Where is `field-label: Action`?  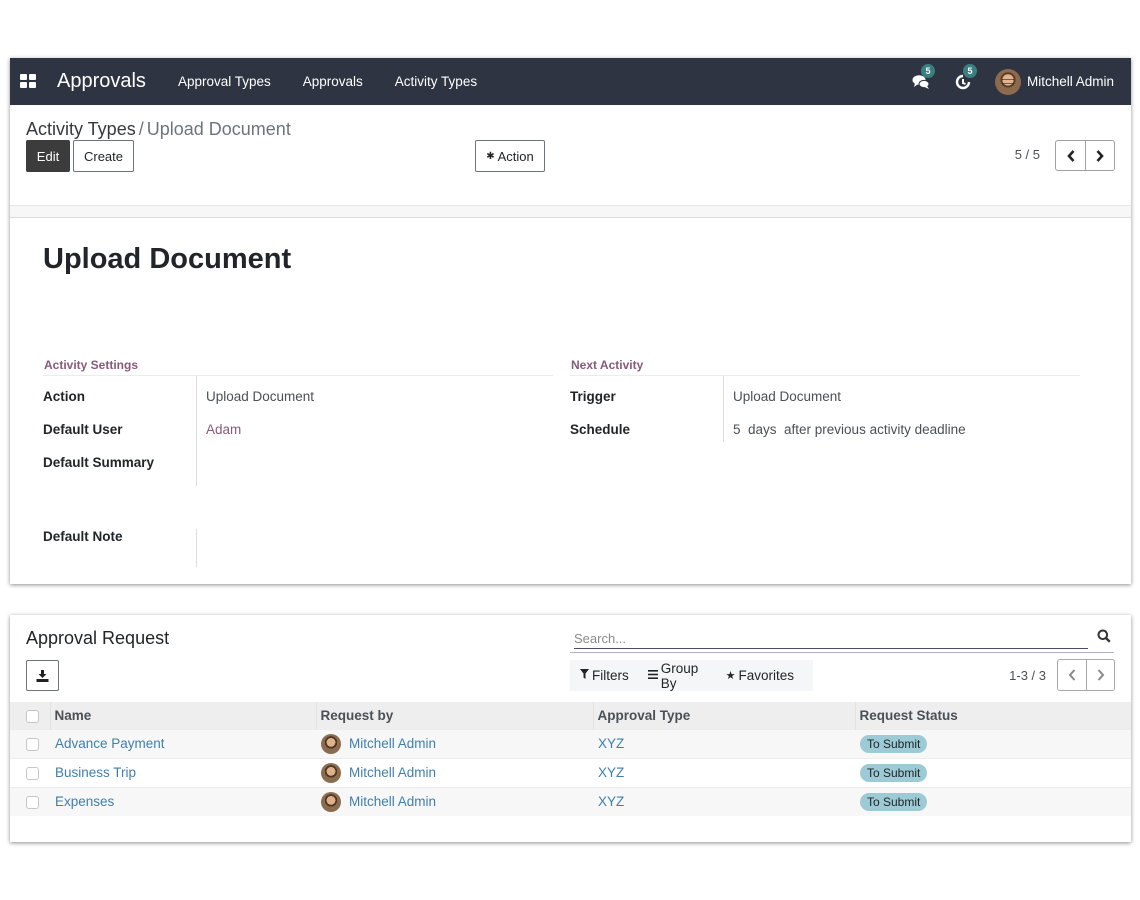
field-label: Action is located at coordinates (64, 396).